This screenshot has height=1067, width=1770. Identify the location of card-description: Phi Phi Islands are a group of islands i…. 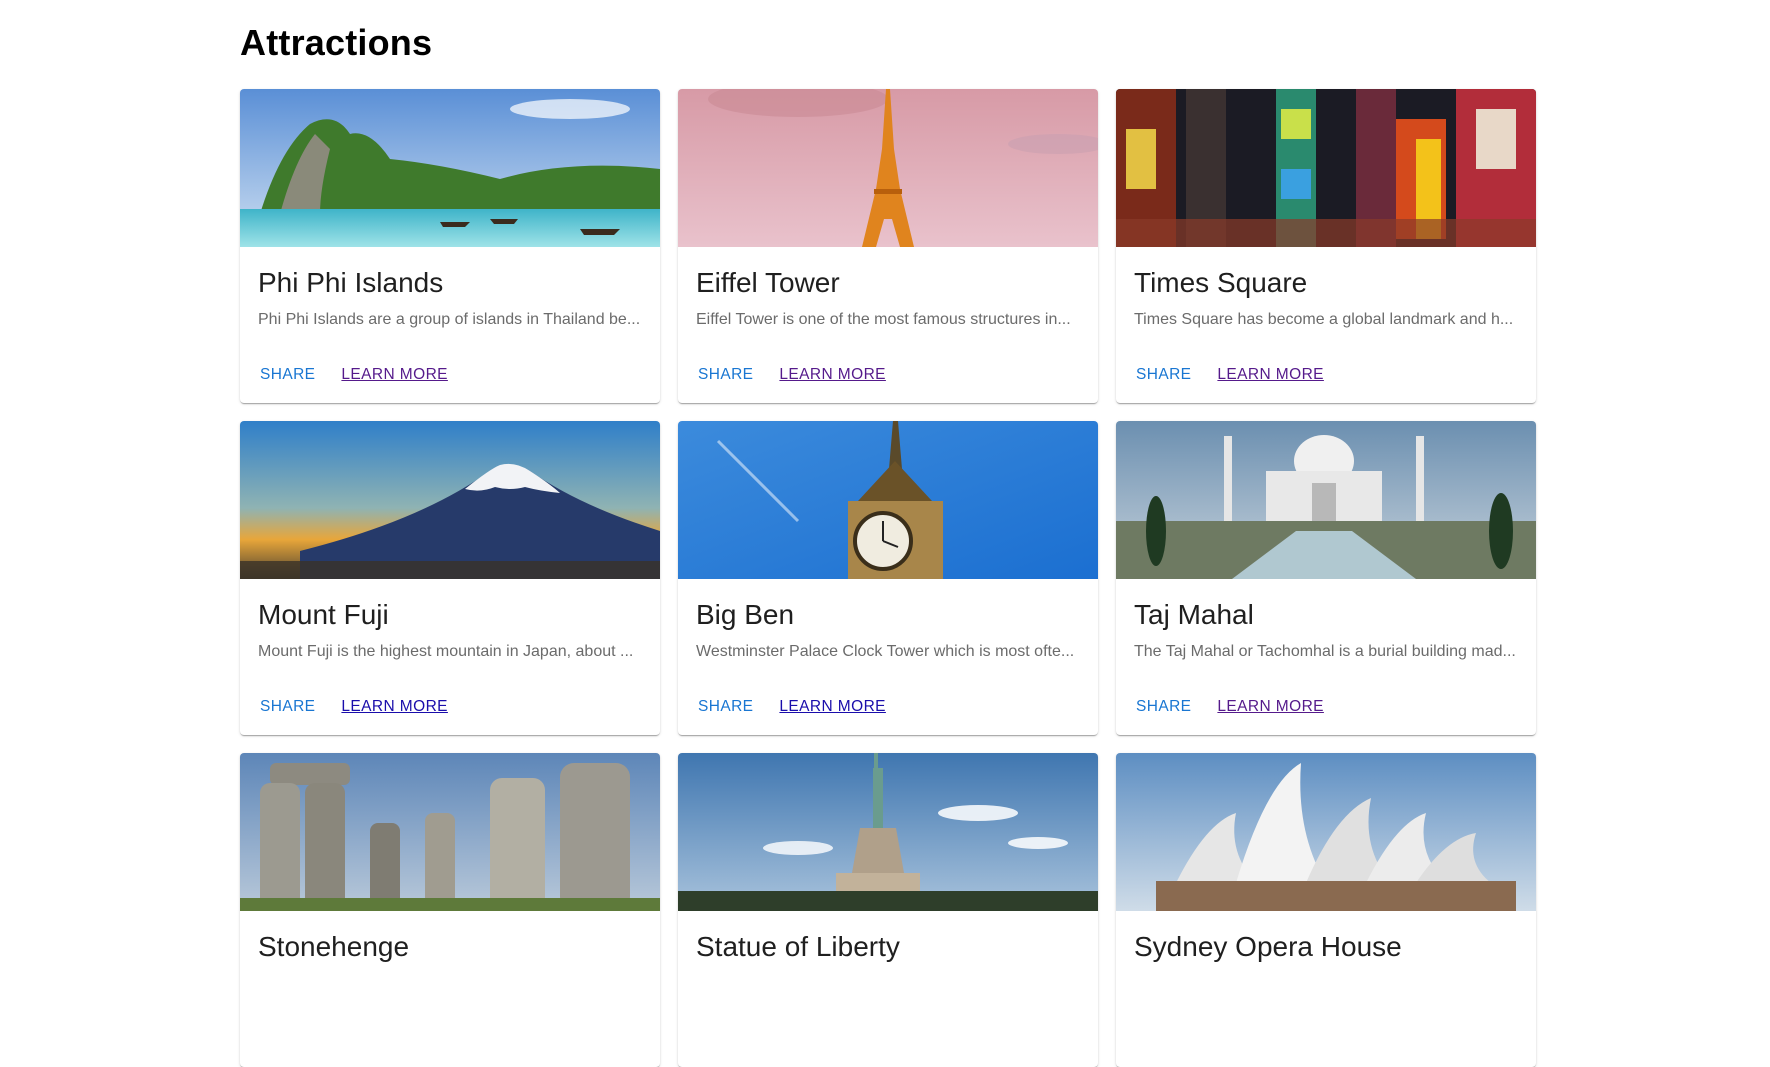
(449, 319).